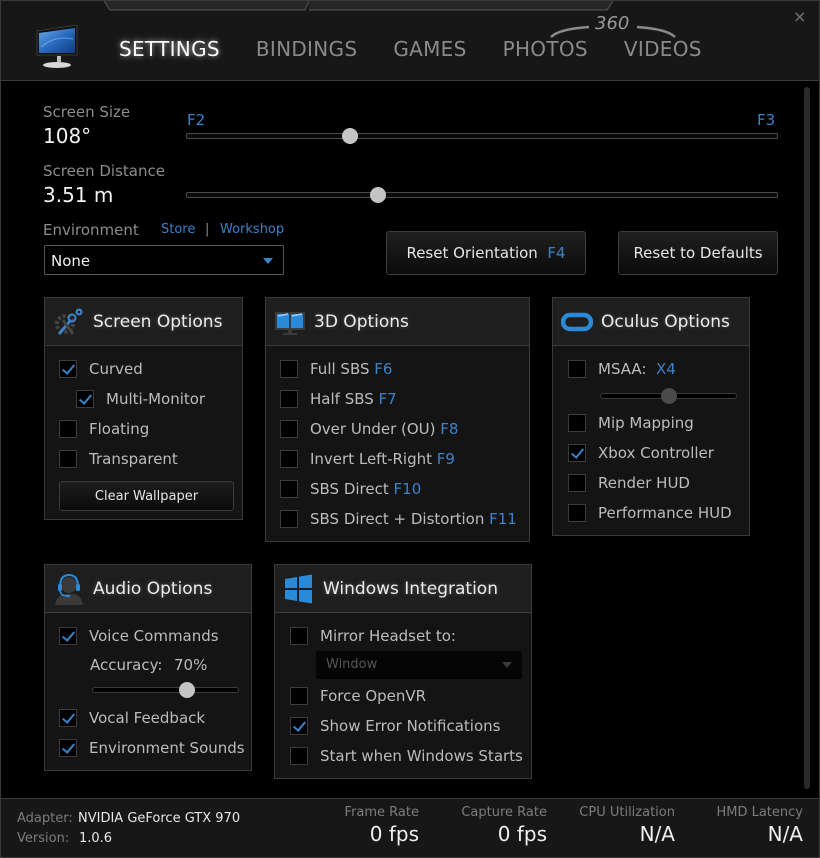 The image size is (820, 858). What do you see at coordinates (663, 49) in the screenshot?
I see `tab-videos: VIDEOS` at bounding box center [663, 49].